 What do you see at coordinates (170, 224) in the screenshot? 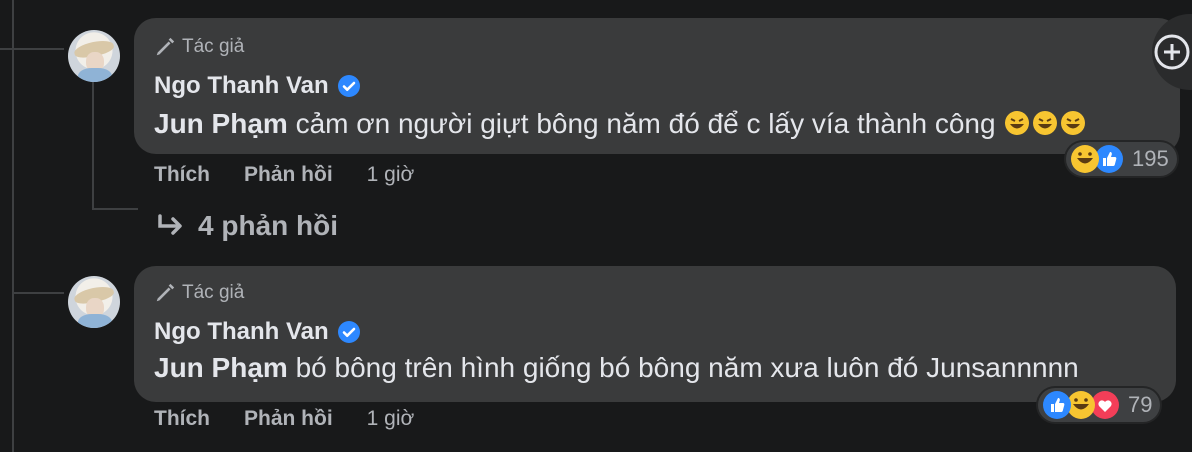
I see `reply-arrow-icon` at bounding box center [170, 224].